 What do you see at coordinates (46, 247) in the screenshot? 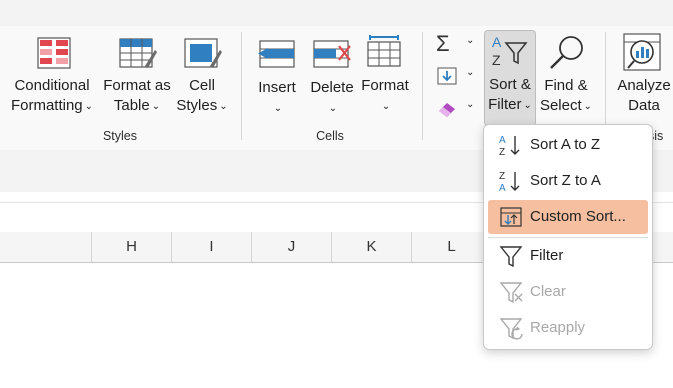
I see `column-header` at bounding box center [46, 247].